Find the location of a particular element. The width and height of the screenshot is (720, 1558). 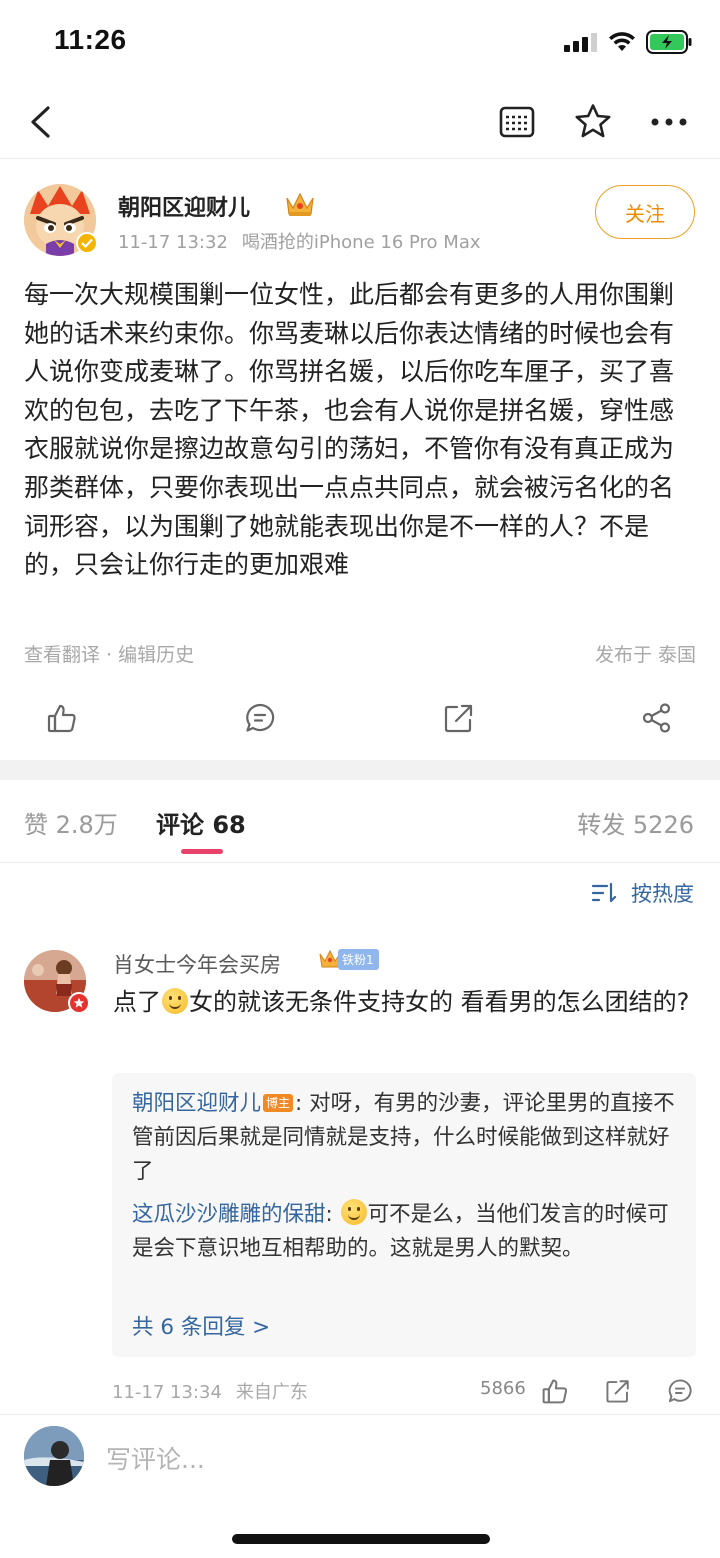

comment-reply-button is located at coordinates (680, 1391).